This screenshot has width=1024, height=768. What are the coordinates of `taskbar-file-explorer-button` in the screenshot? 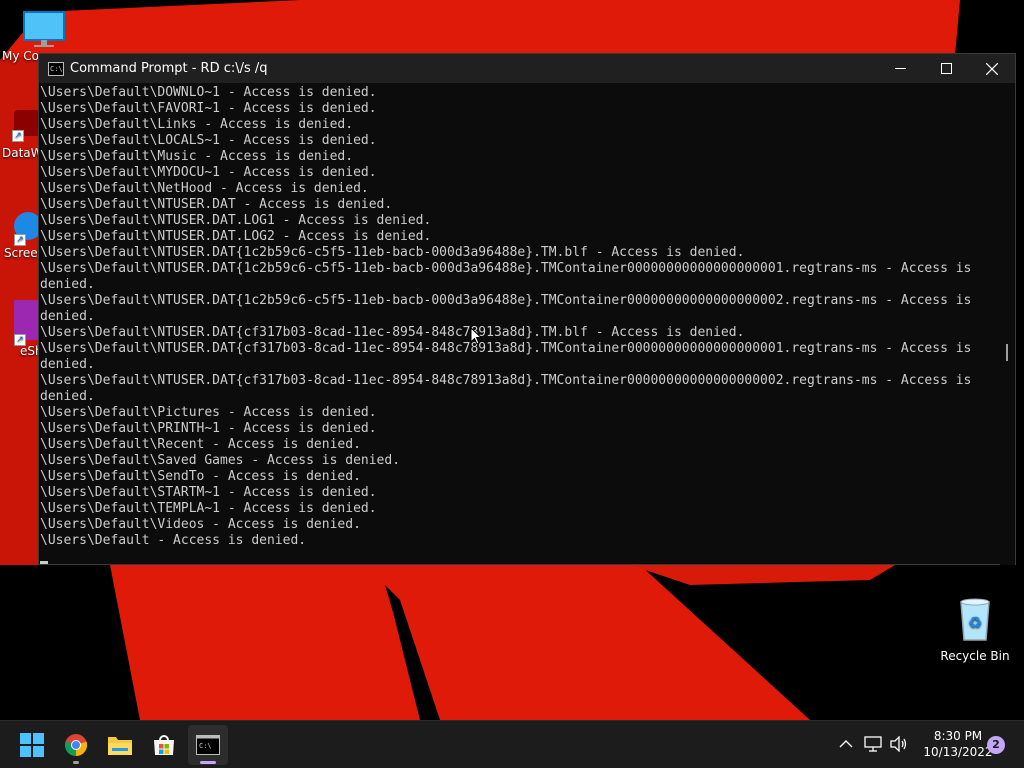 It's located at (120, 745).